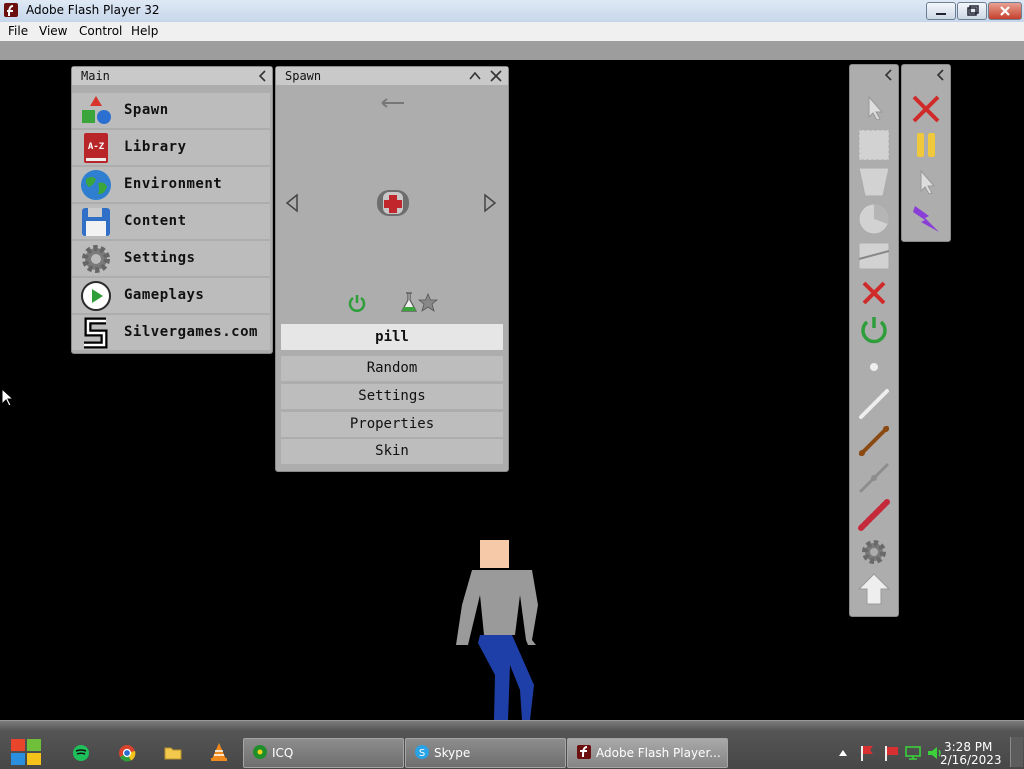 The height and width of the screenshot is (769, 1024). I want to click on main-item-content: Content, so click(171, 221).